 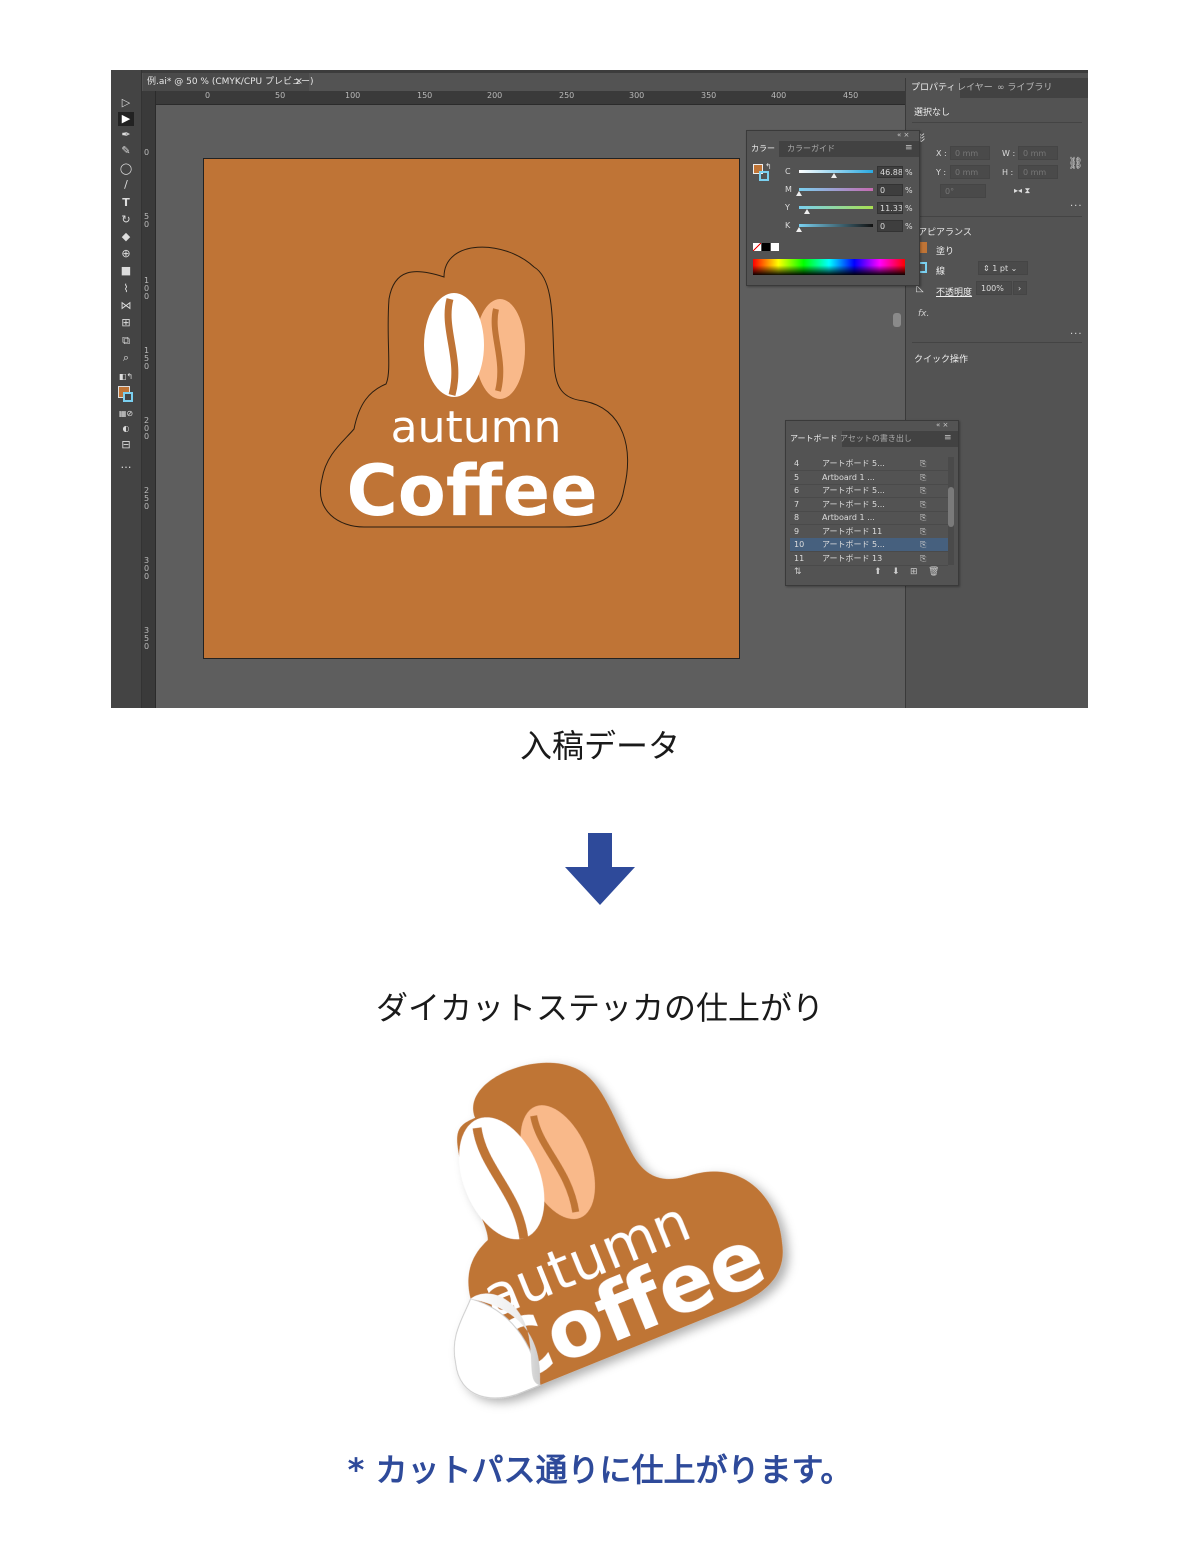 I want to click on ruler-tick: 50, so click(x=147, y=220).